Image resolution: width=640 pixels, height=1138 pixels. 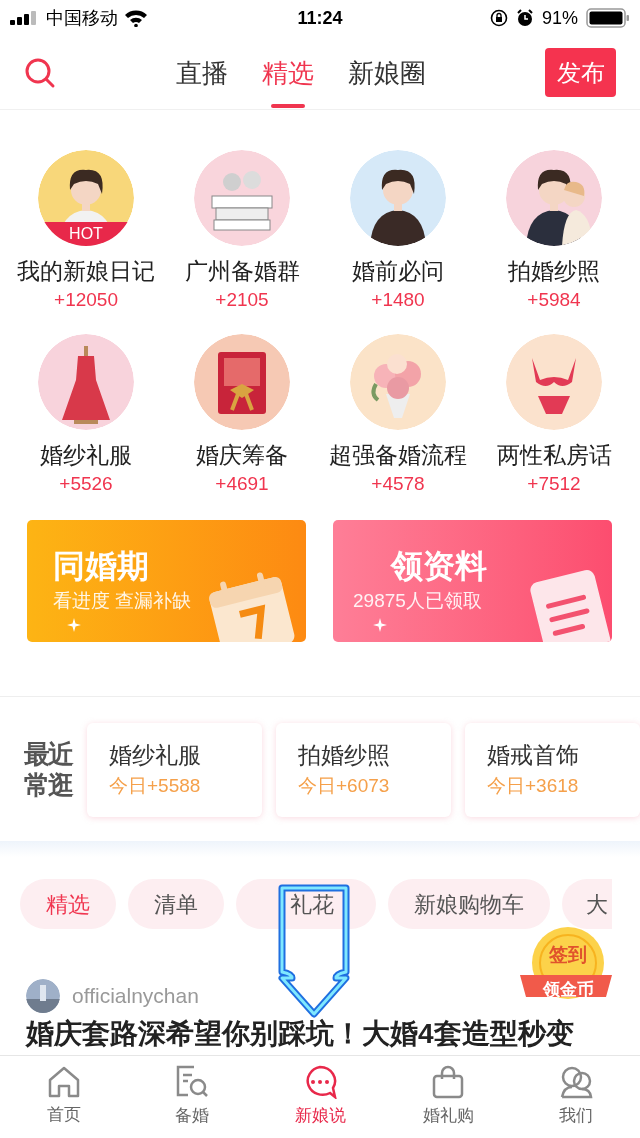 What do you see at coordinates (568, 955) in the screenshot?
I see `badge-top-text: 签到` at bounding box center [568, 955].